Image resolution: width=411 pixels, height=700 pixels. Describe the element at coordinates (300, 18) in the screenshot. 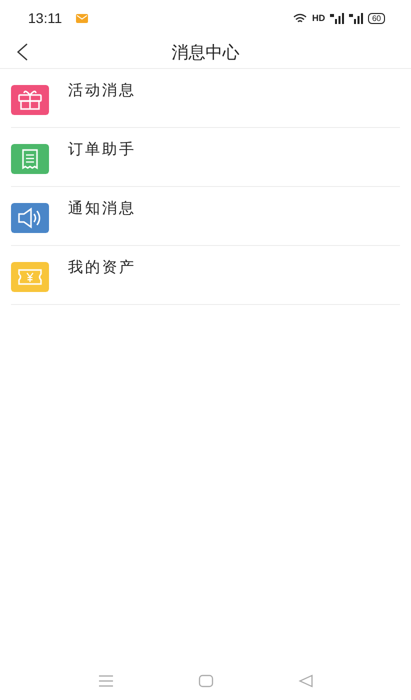

I see `wifi-icon` at that location.